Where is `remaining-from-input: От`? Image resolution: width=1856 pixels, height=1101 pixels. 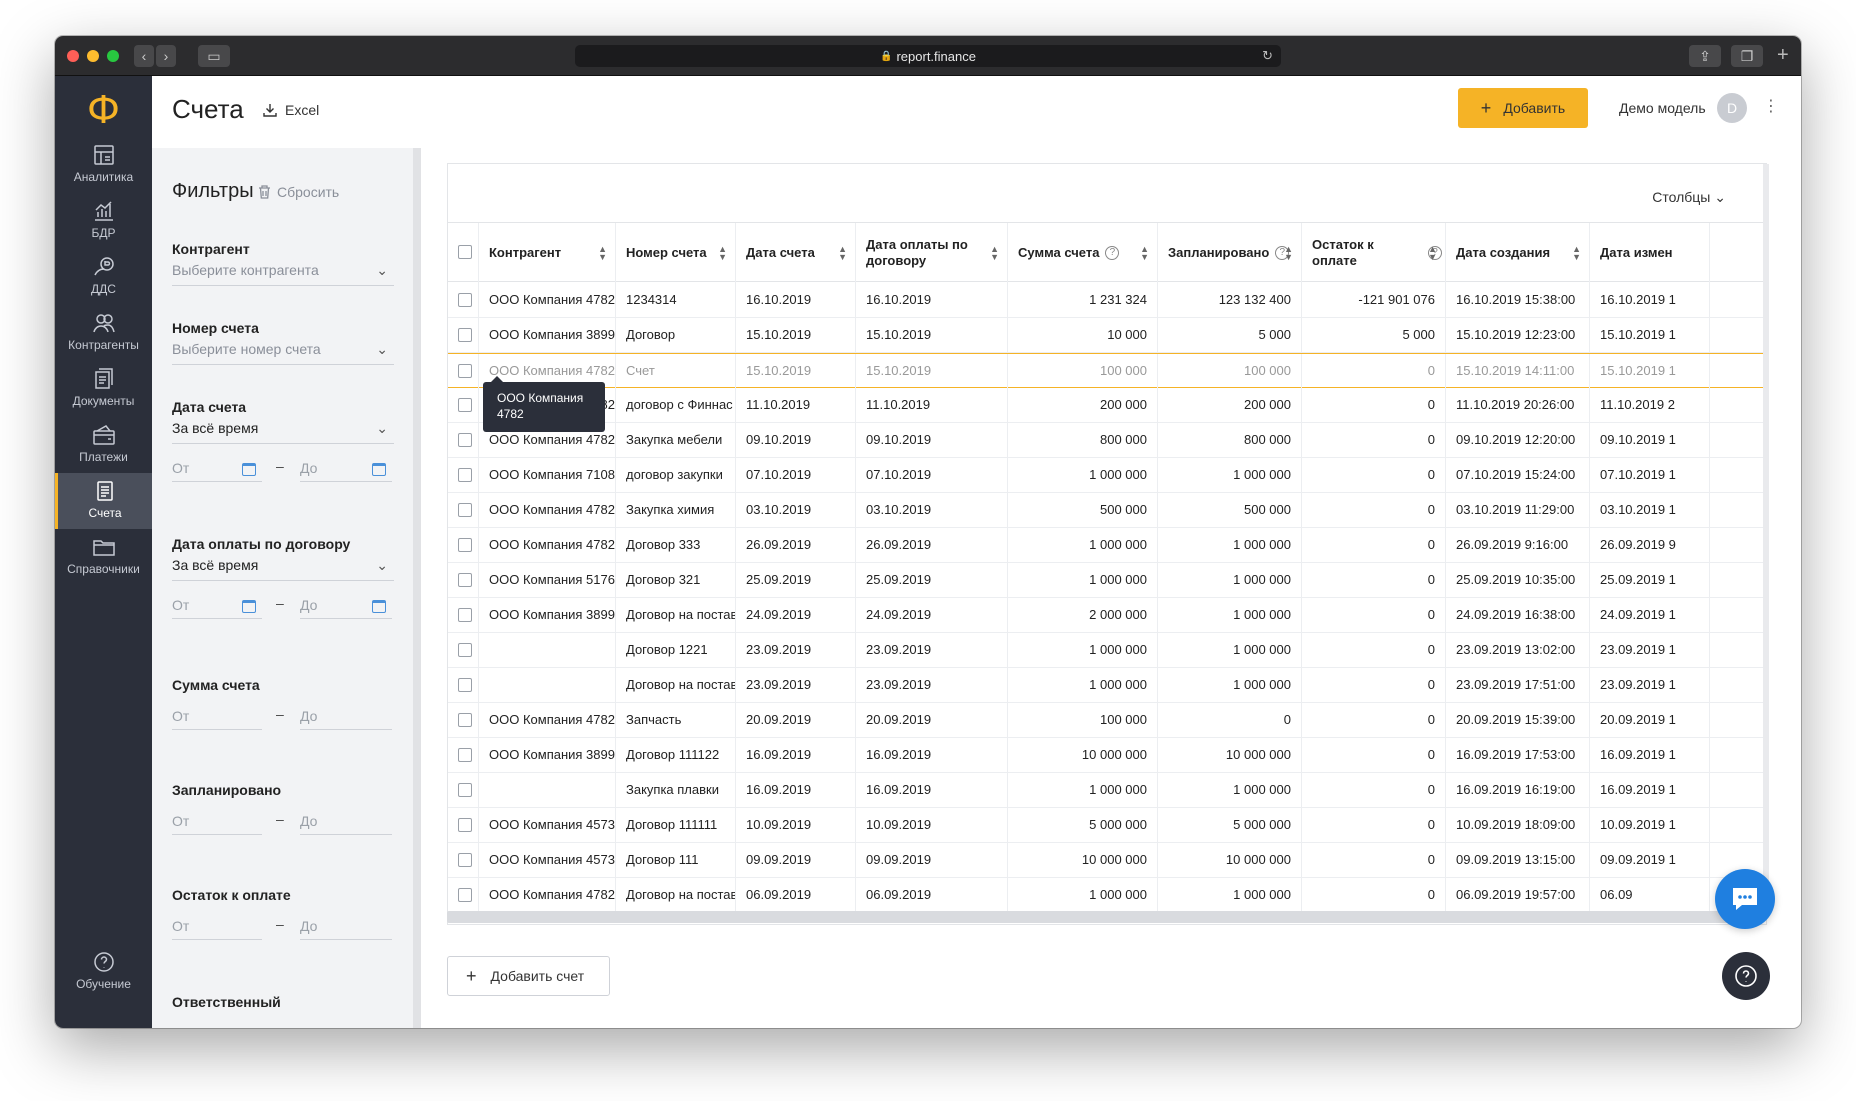 remaining-from-input: От is located at coordinates (217, 929).